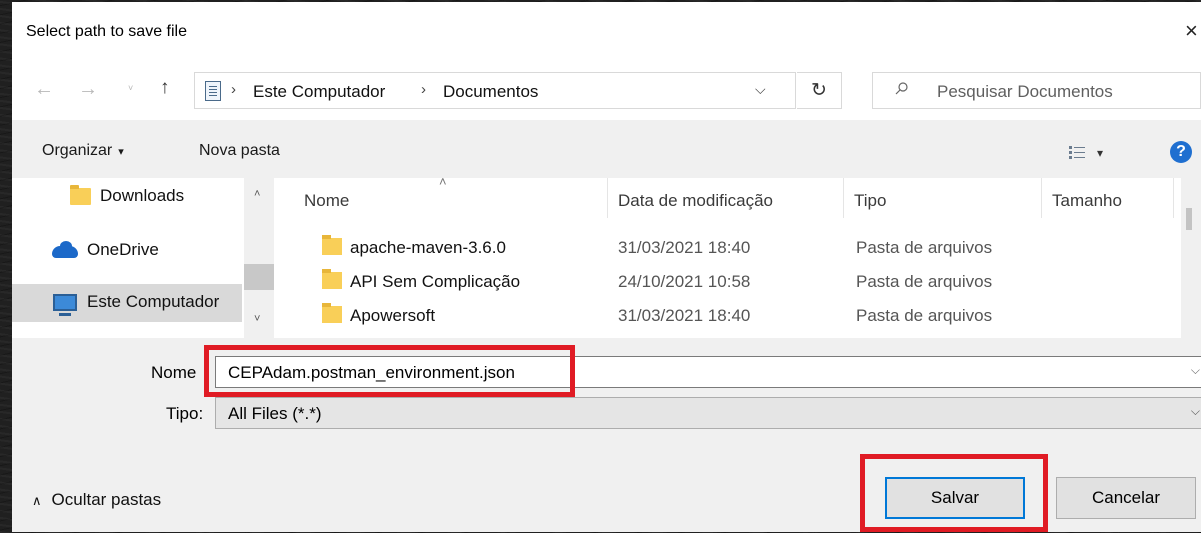 This screenshot has width=1201, height=533. I want to click on save-button-highlight-box, so click(954, 493).